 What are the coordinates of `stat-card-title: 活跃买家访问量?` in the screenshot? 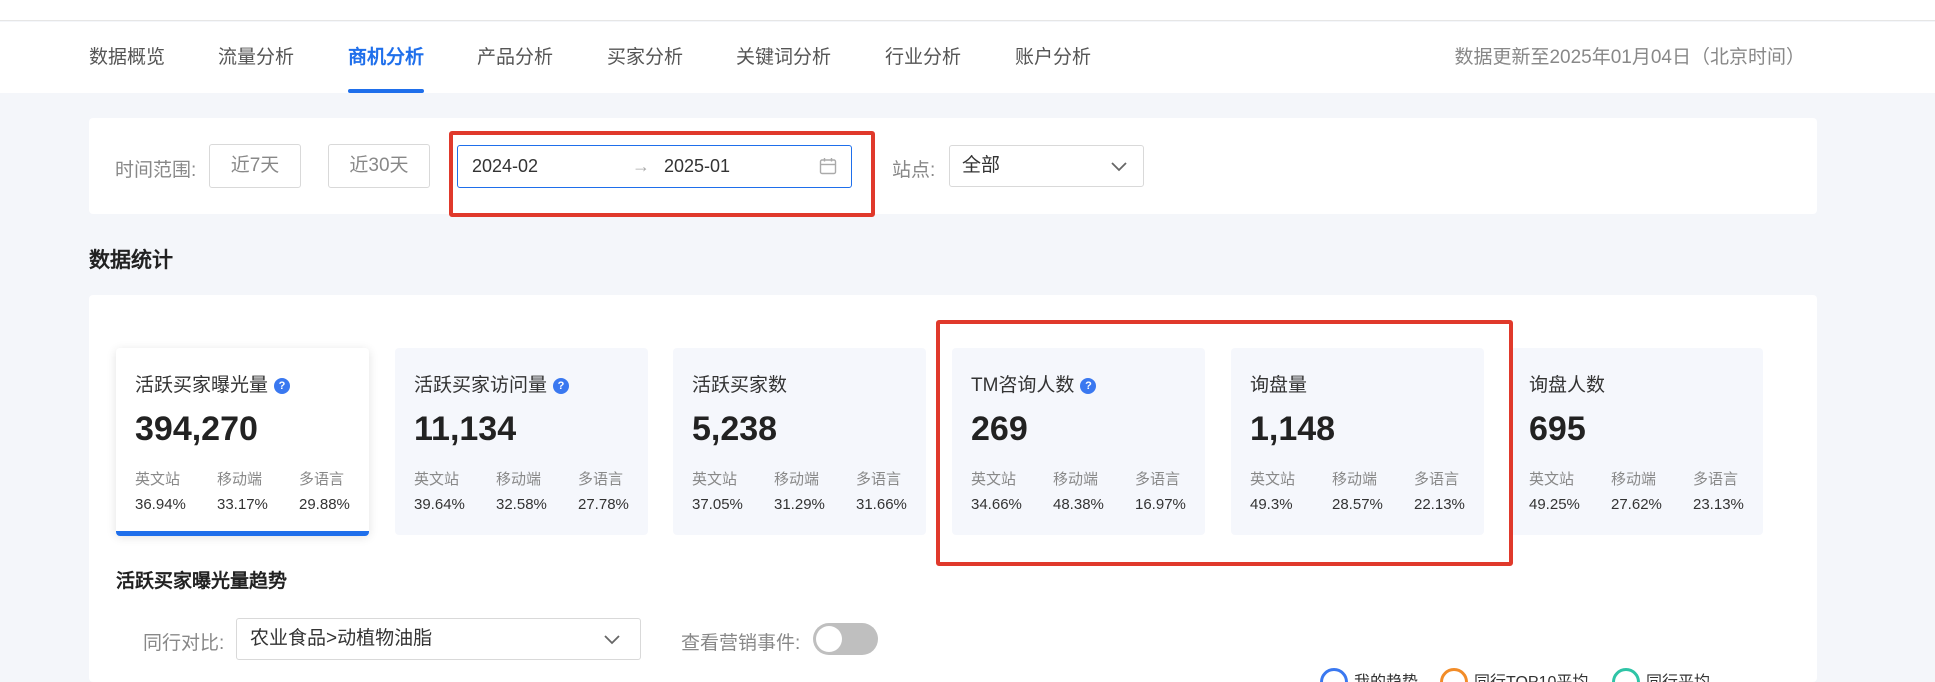 It's located at (492, 383).